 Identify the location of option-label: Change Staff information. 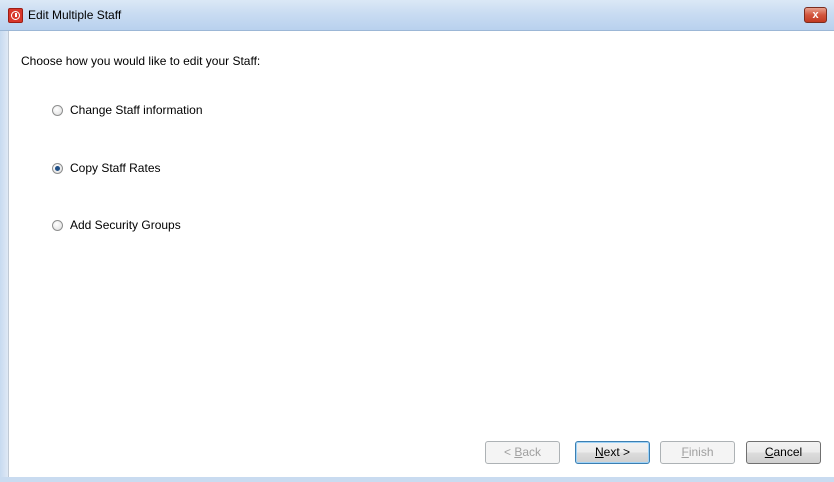
(136, 110).